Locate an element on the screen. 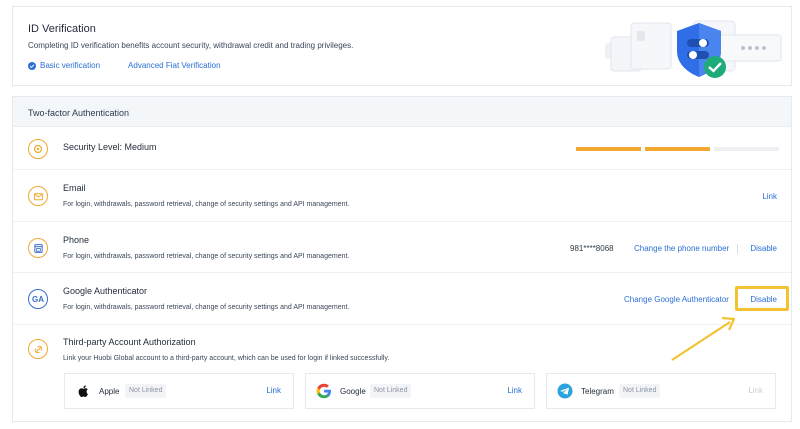 The width and height of the screenshot is (800, 429). change-phone-button: Change the phone number is located at coordinates (681, 248).